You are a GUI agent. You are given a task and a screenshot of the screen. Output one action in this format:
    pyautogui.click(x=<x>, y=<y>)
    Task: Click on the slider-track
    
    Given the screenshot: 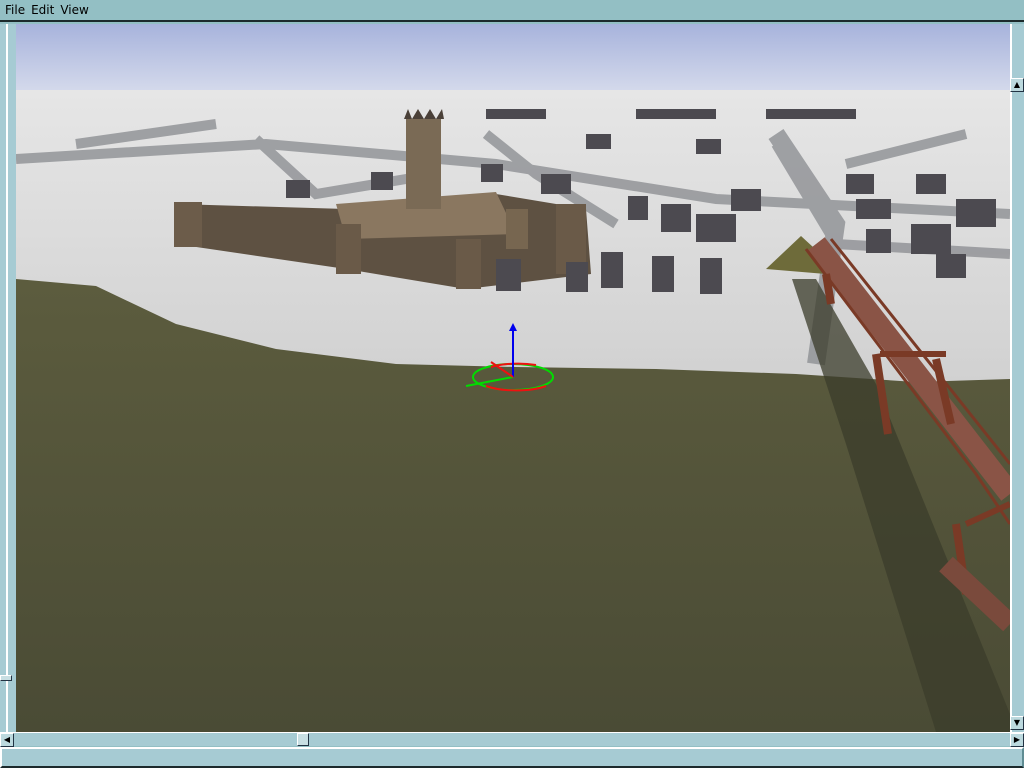 What is the action you would take?
    pyautogui.click(x=7, y=378)
    